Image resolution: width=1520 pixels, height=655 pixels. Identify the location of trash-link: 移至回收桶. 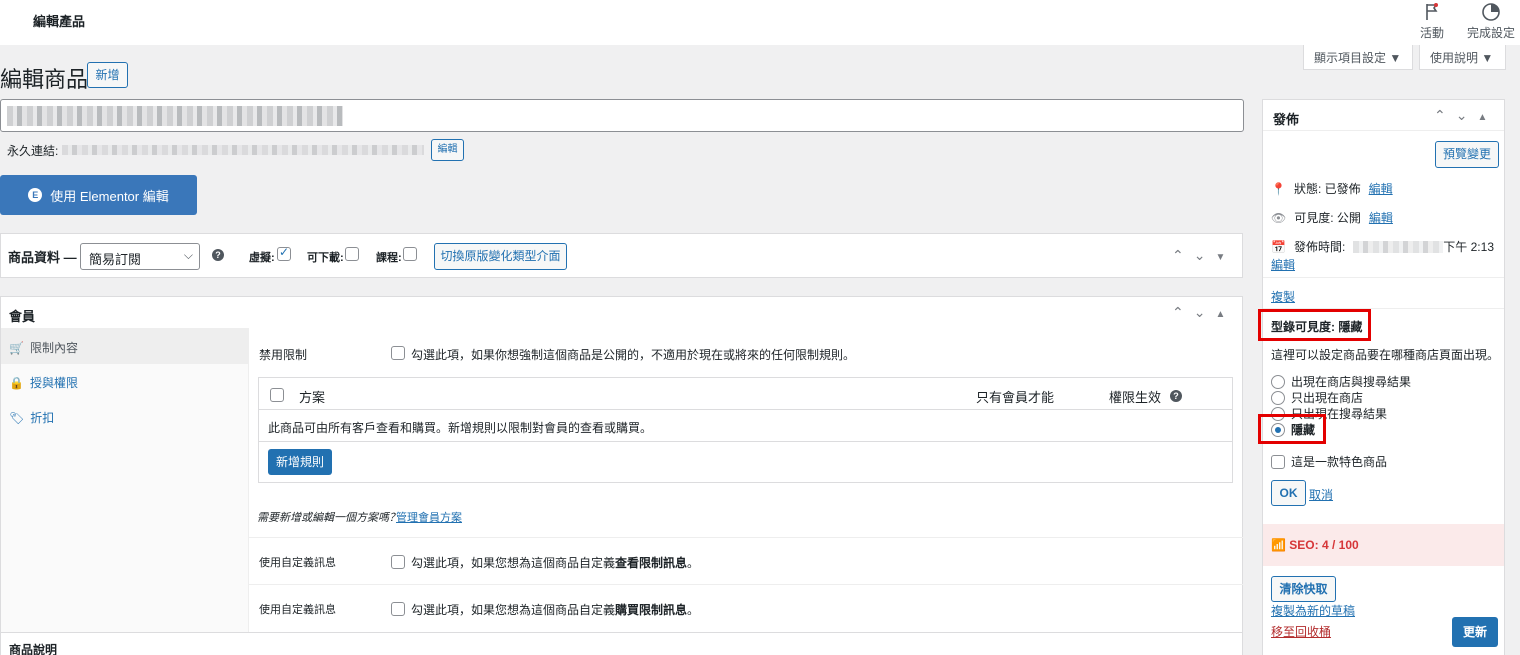
(1301, 631).